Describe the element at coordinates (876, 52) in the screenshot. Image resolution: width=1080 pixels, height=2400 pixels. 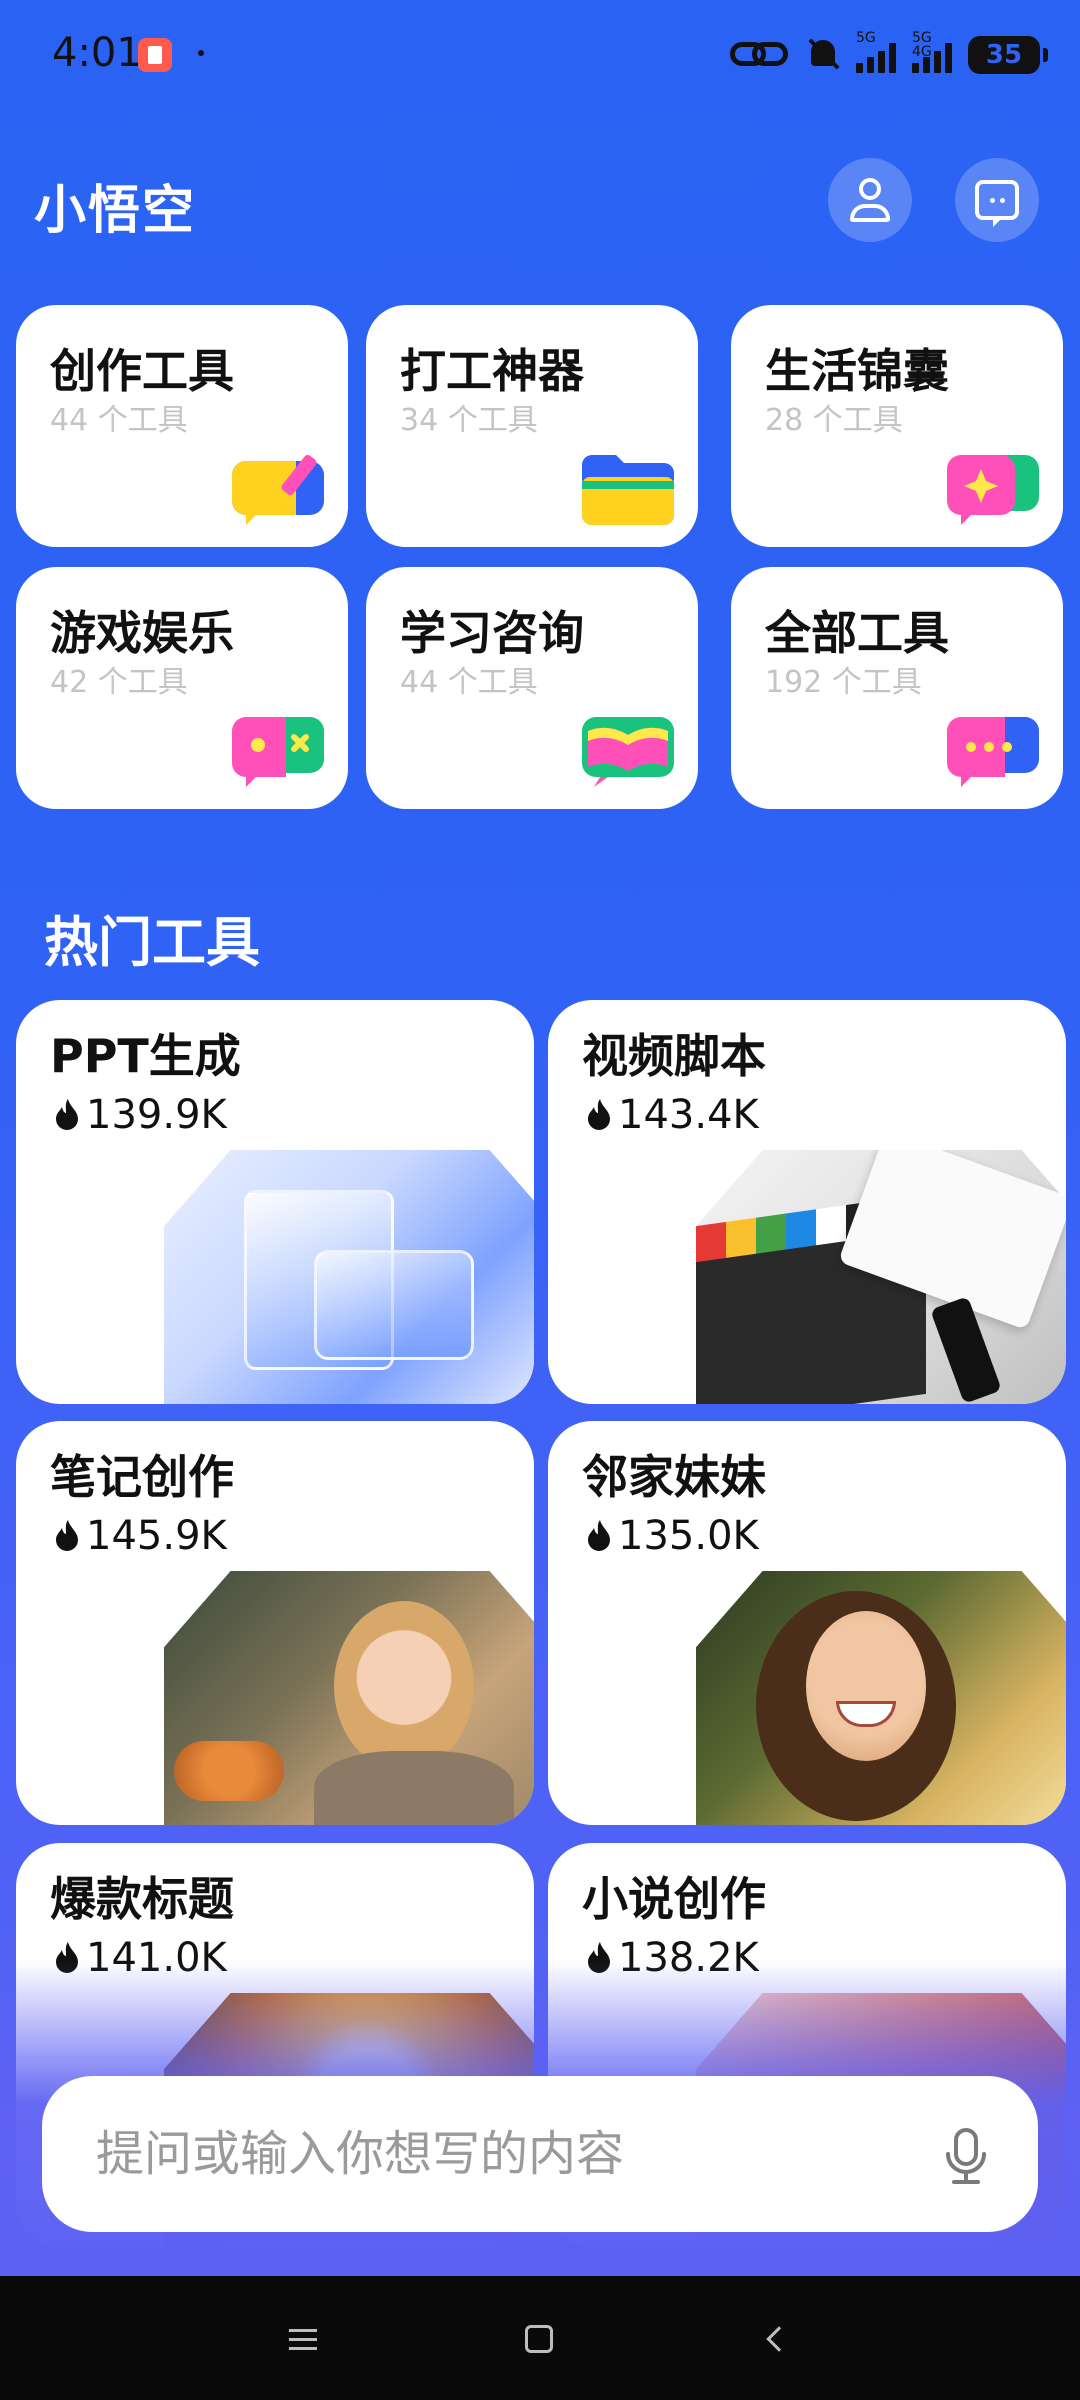
I see `signal-icon-1: 5G` at that location.